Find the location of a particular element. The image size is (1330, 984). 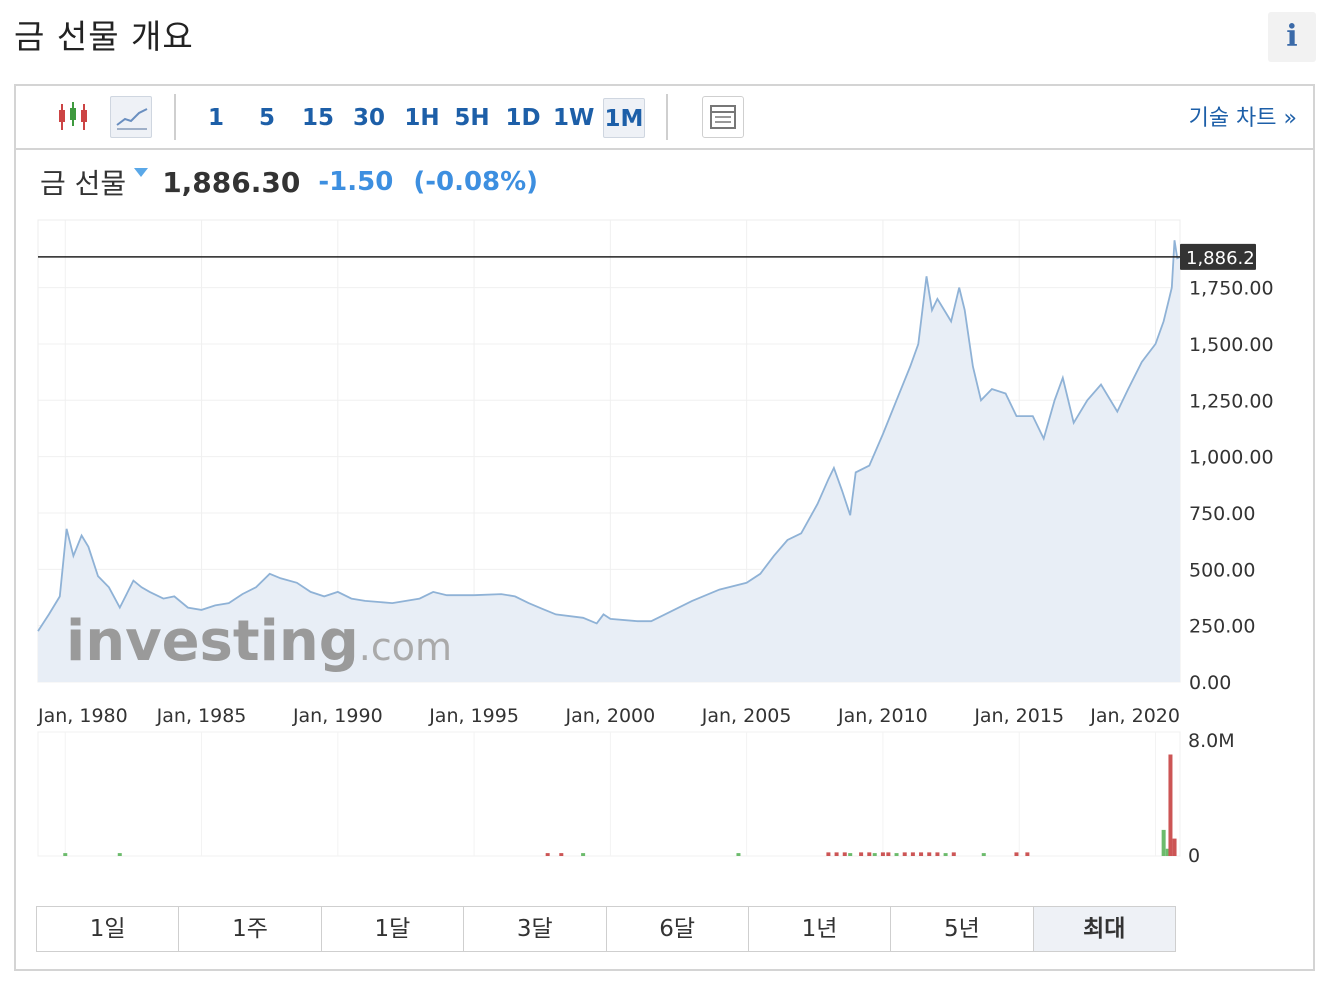

y-tick-label: 1,750.00 is located at coordinates (1231, 289).